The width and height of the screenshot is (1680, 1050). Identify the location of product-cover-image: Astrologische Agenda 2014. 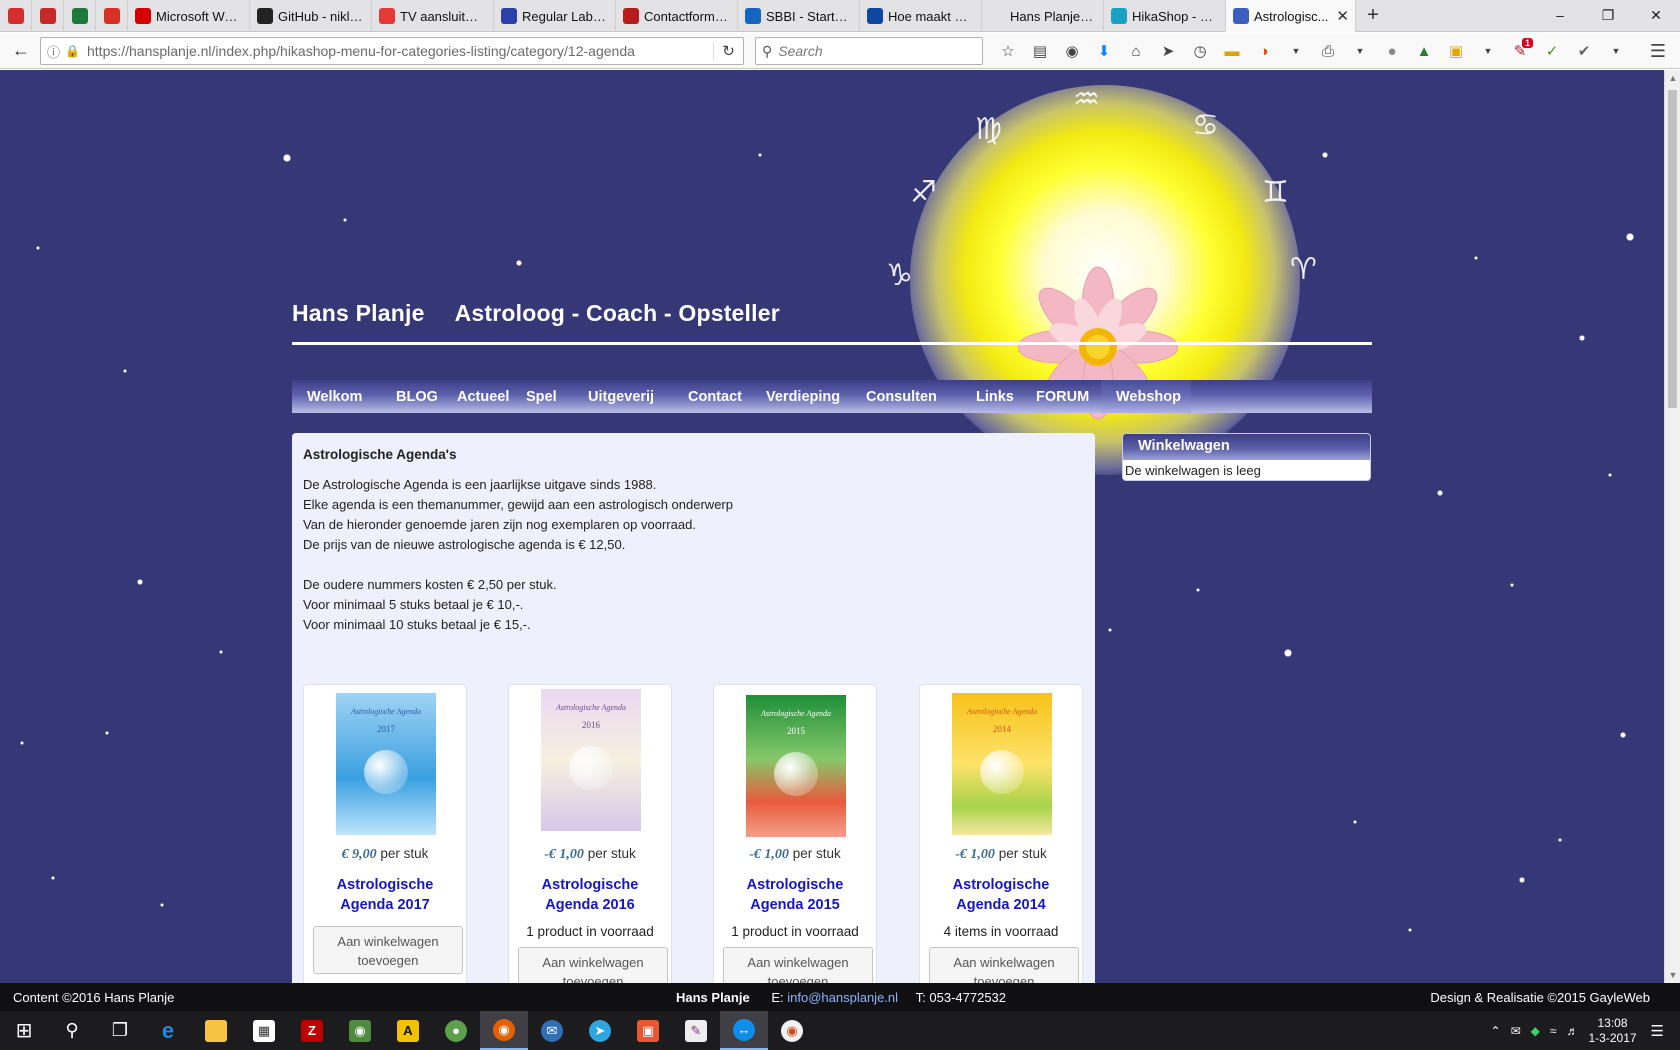
(1002, 764).